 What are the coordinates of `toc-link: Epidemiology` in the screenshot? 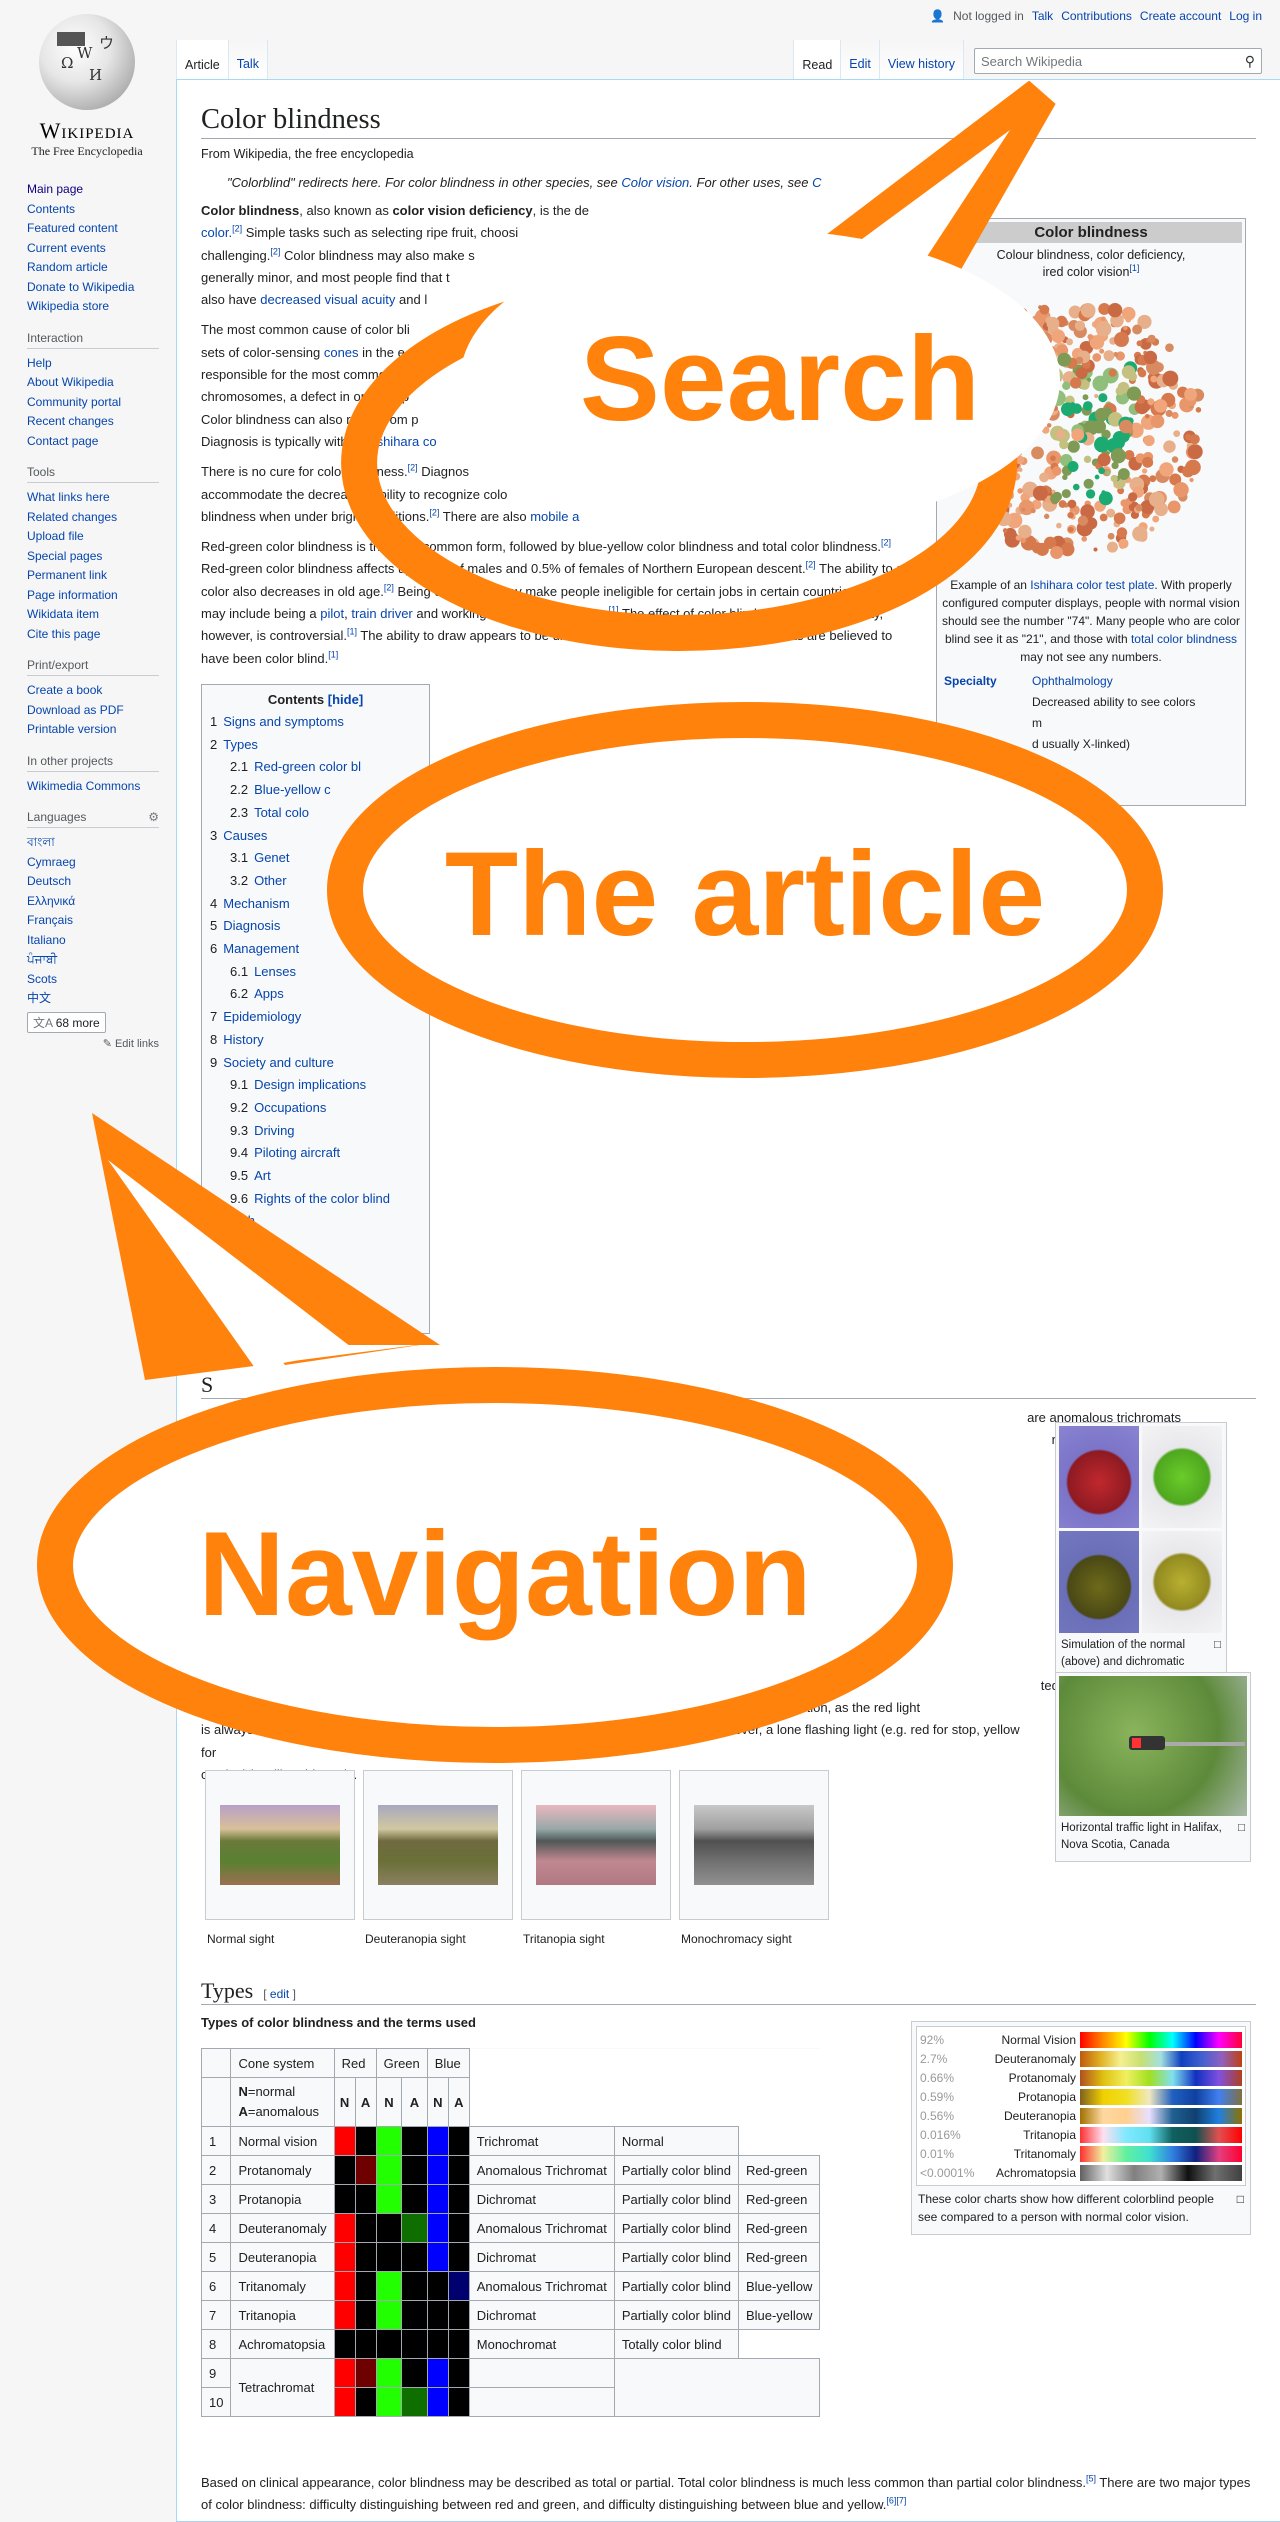 It's located at (262, 1016).